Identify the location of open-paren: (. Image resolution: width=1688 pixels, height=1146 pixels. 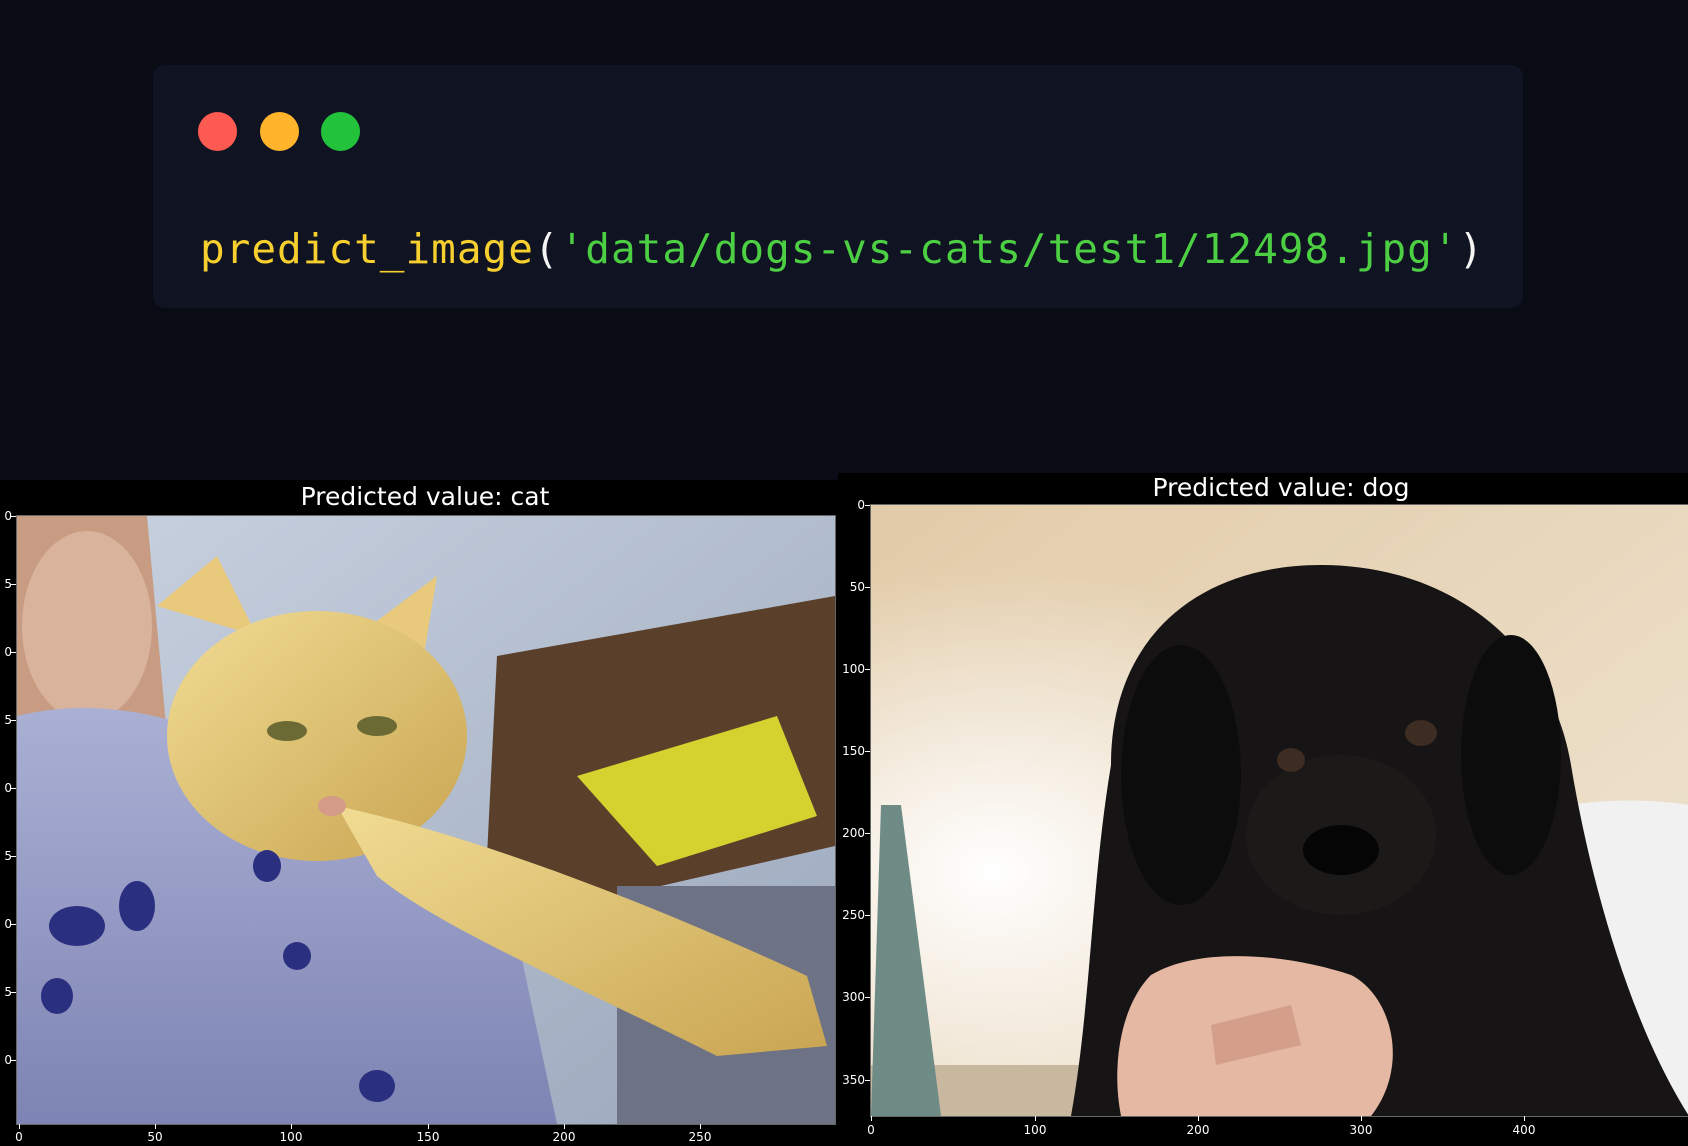
(546, 249).